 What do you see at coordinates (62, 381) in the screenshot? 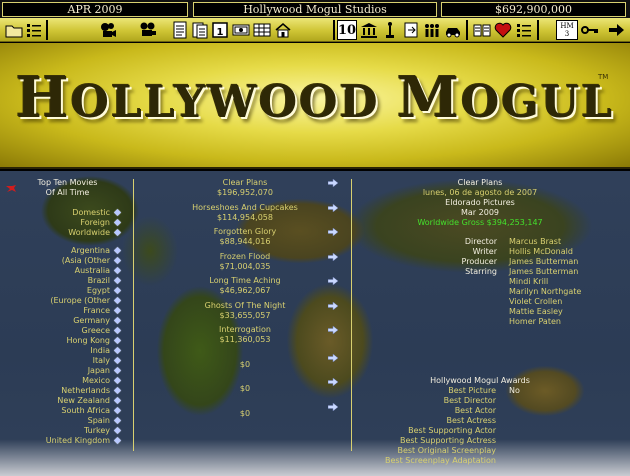
I see `region-item: Mexico` at bounding box center [62, 381].